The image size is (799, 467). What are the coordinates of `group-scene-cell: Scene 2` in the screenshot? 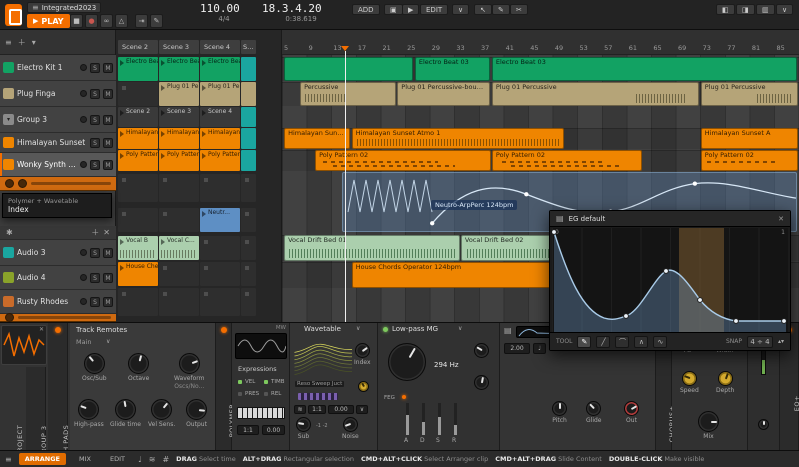 It's located at (138, 117).